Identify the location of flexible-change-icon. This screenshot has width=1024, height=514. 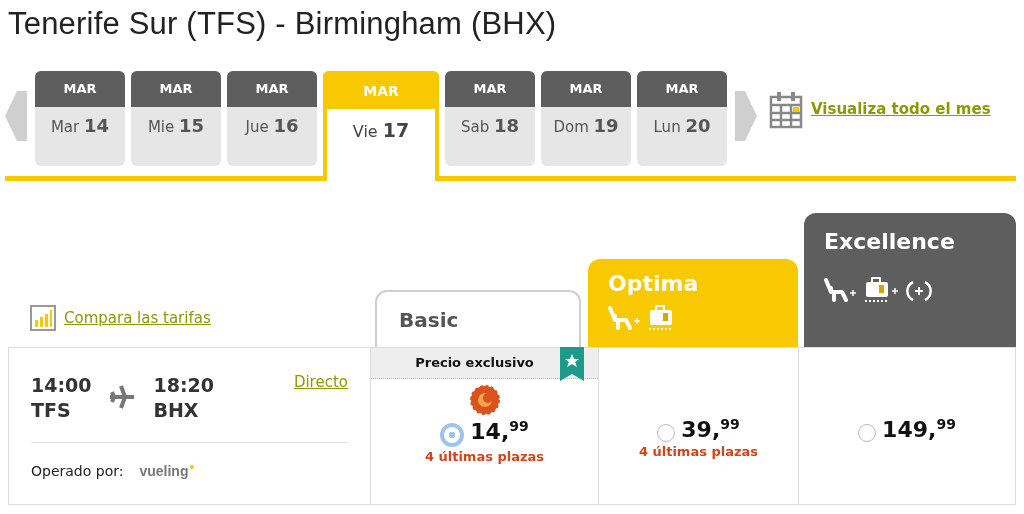
(919, 291).